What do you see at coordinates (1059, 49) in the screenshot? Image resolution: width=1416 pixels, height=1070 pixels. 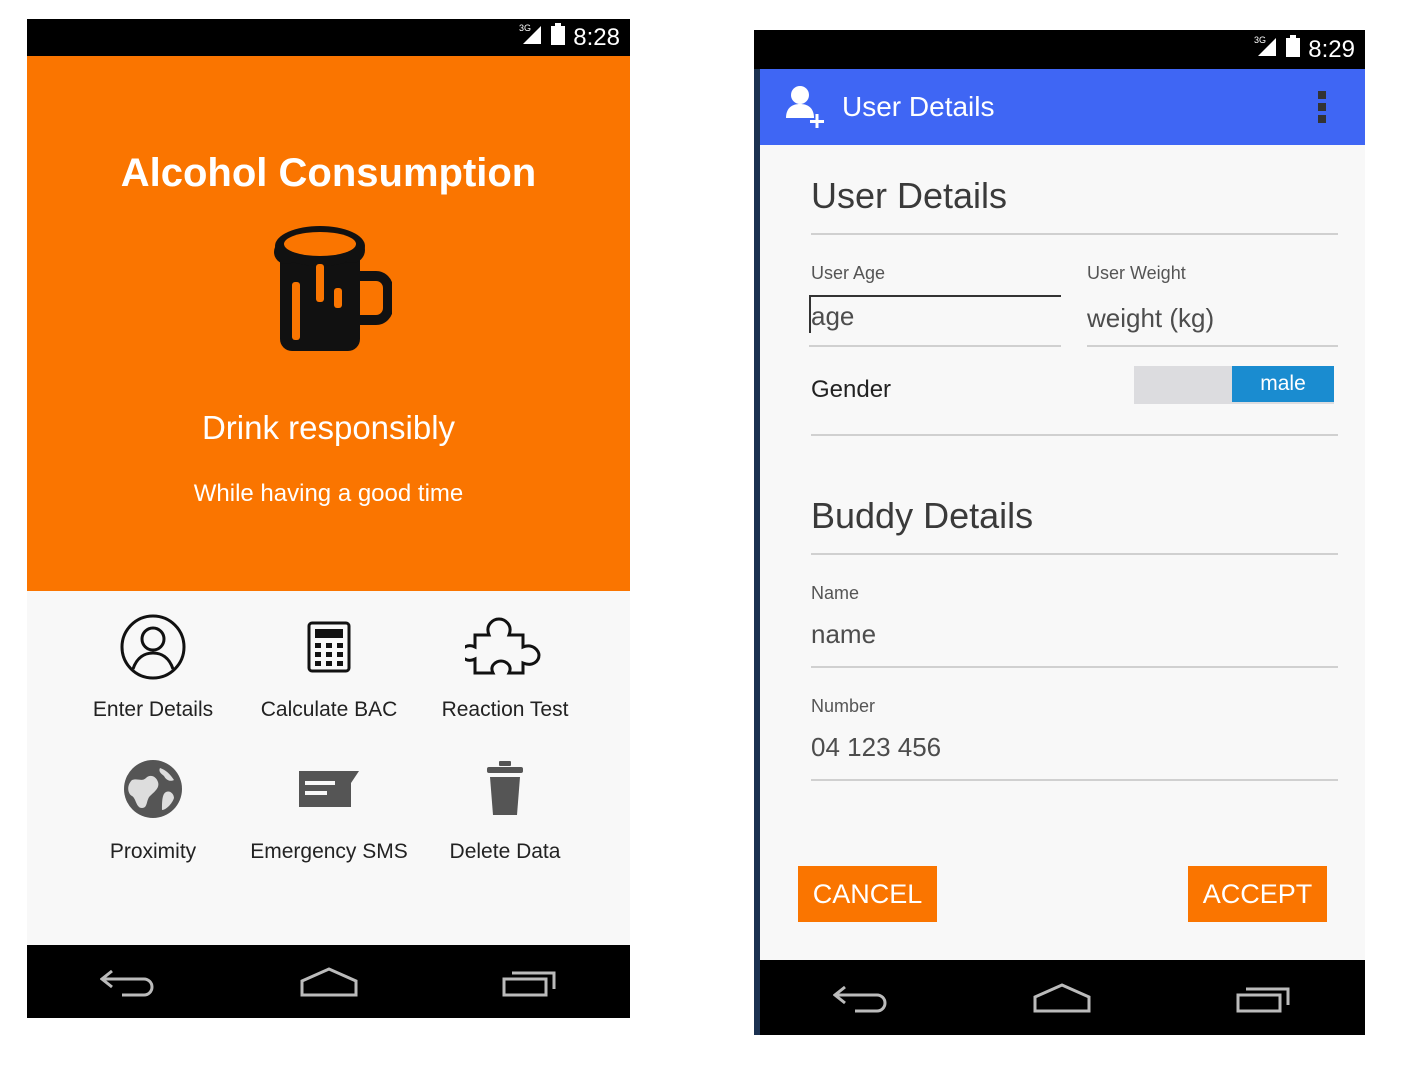 I see `status-bar: 3G 8:29` at bounding box center [1059, 49].